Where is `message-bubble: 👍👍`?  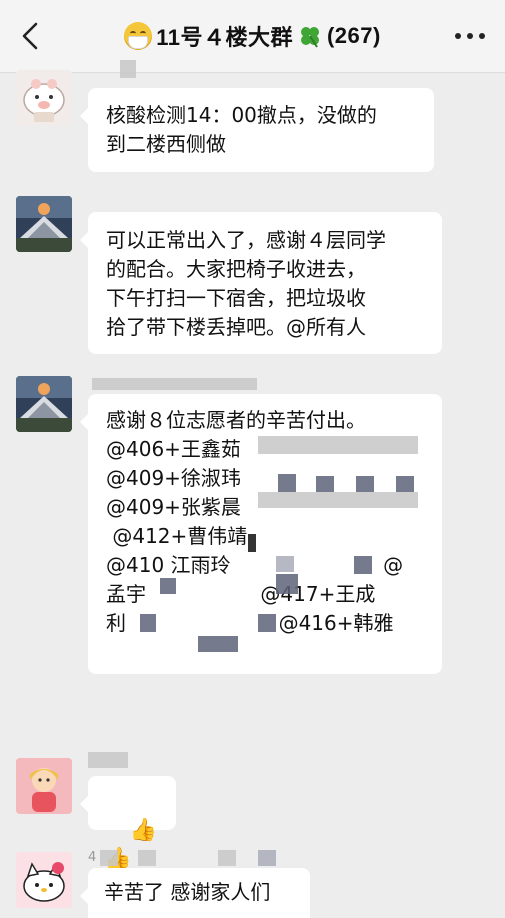
message-bubble: 👍👍 is located at coordinates (128, 824).